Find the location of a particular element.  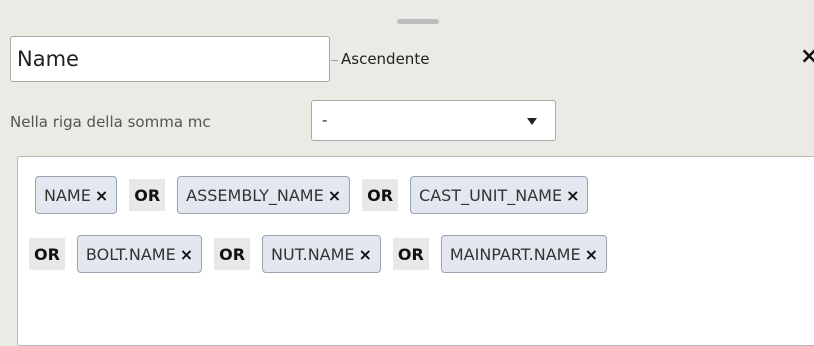

chevron-down-icon is located at coordinates (532, 121).